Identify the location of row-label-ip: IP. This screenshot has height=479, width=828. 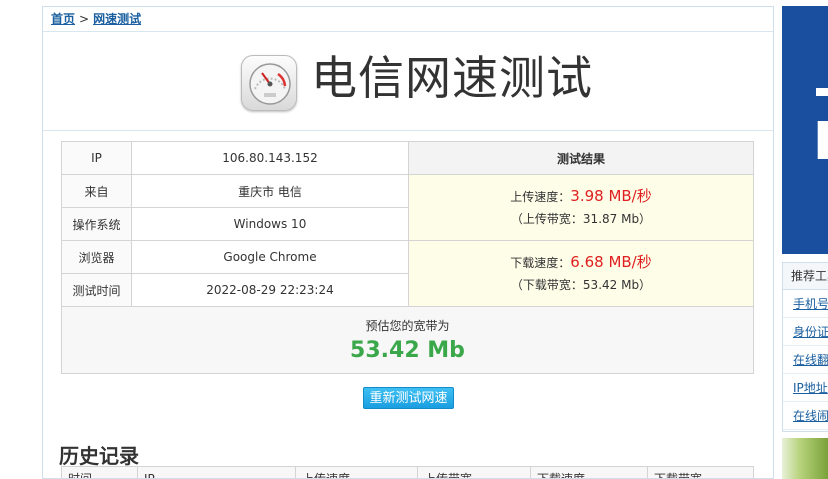
(96, 158).